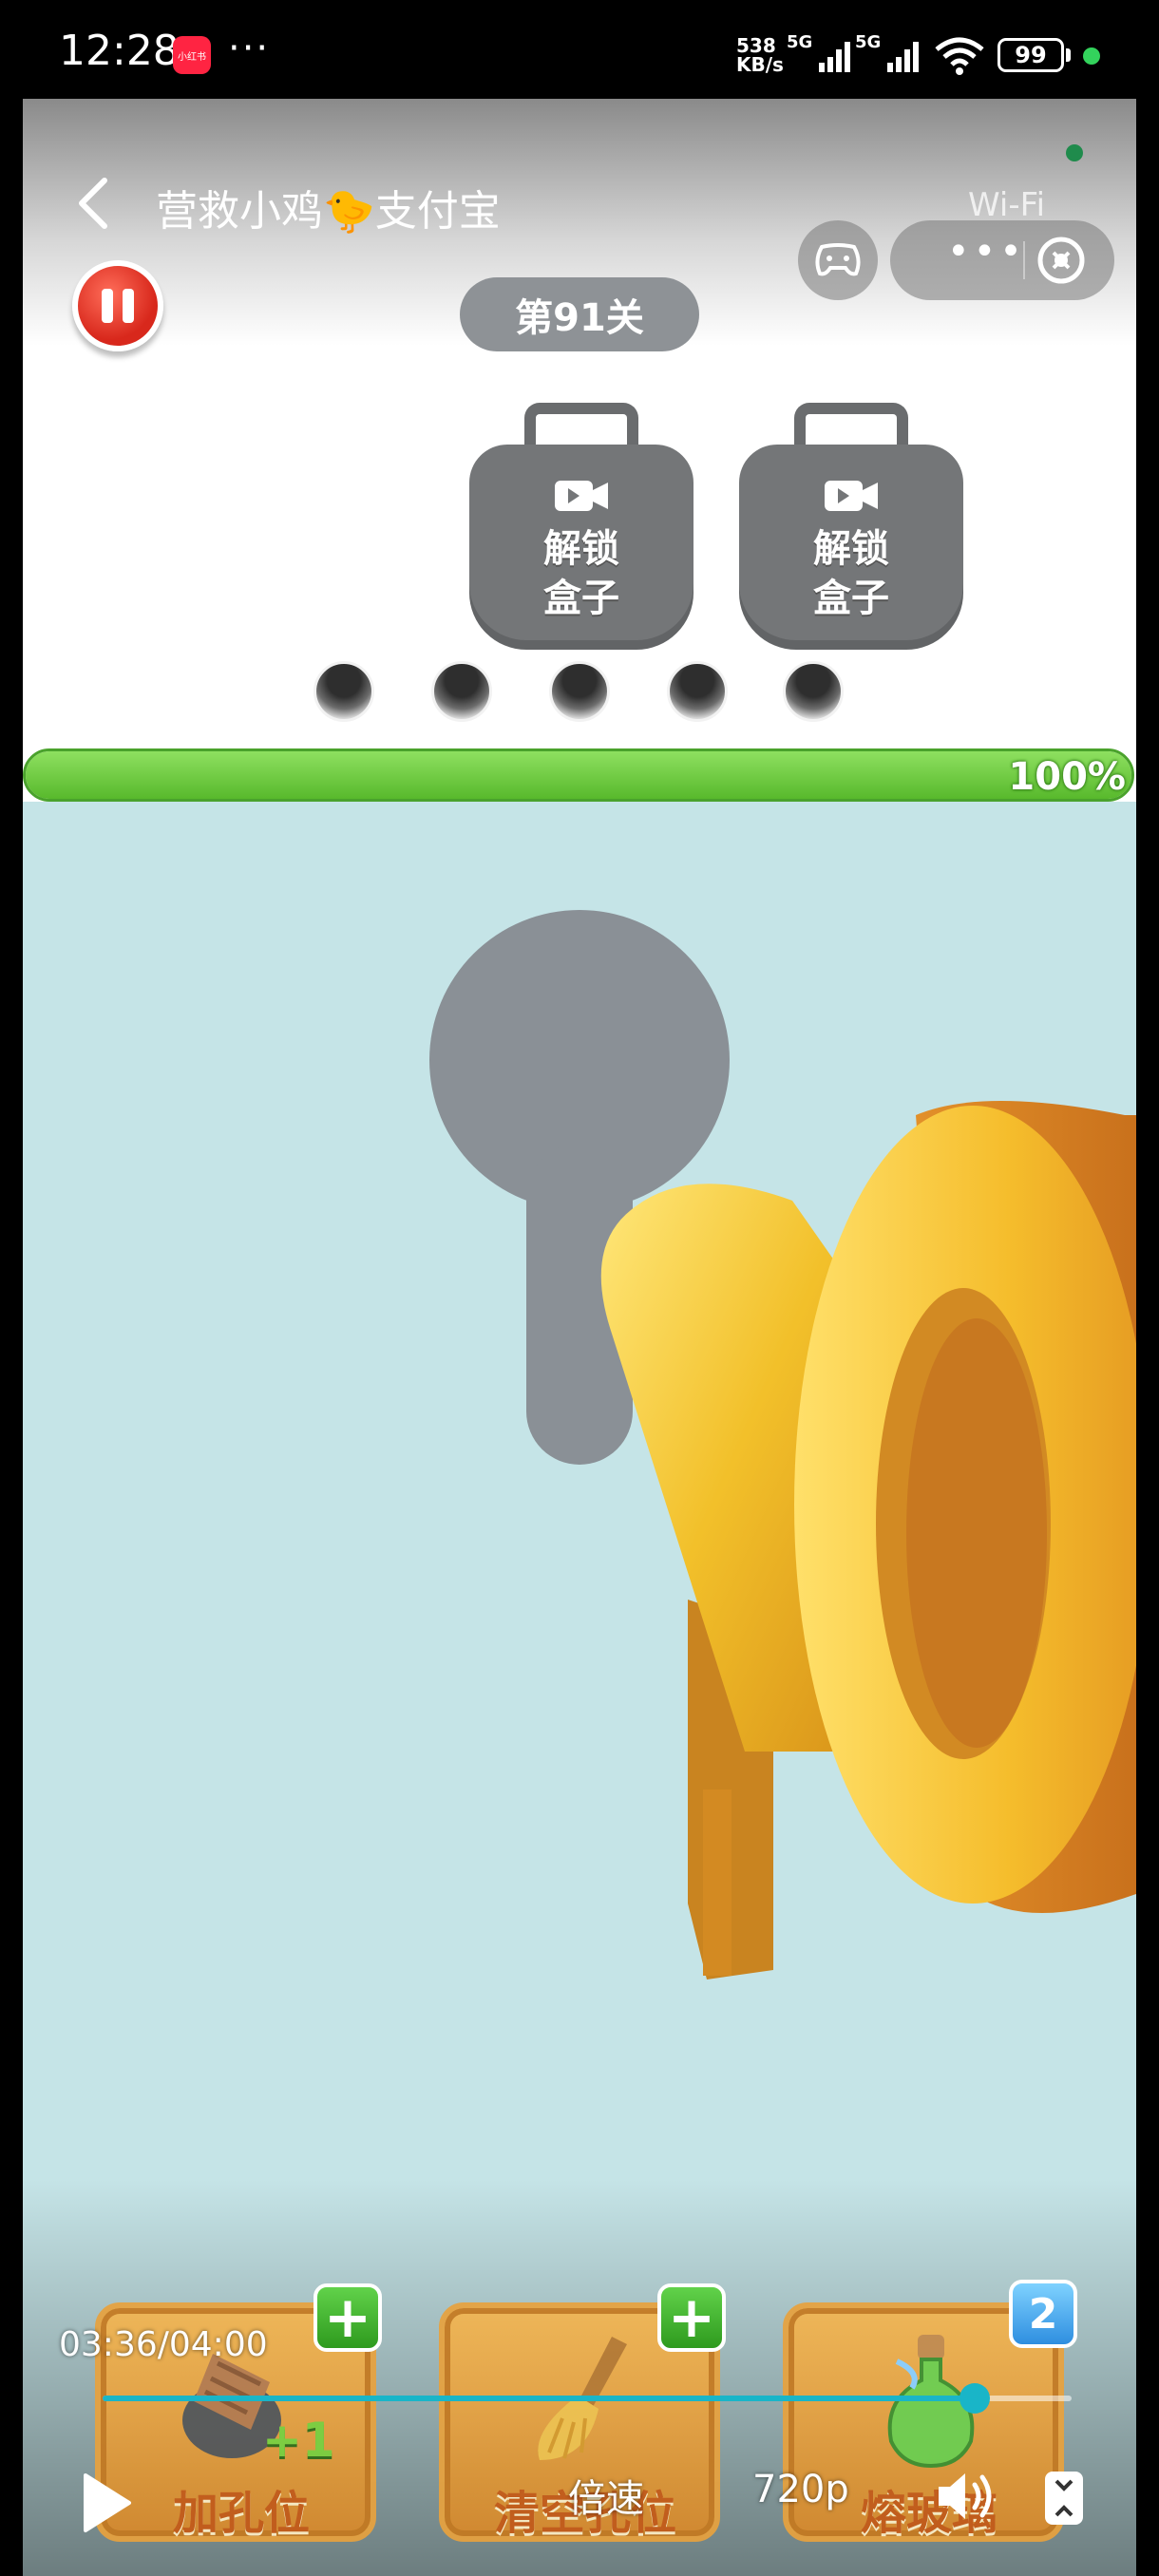 This screenshot has width=1159, height=2576. I want to click on add-hole-bonus: +1, so click(298, 2440).